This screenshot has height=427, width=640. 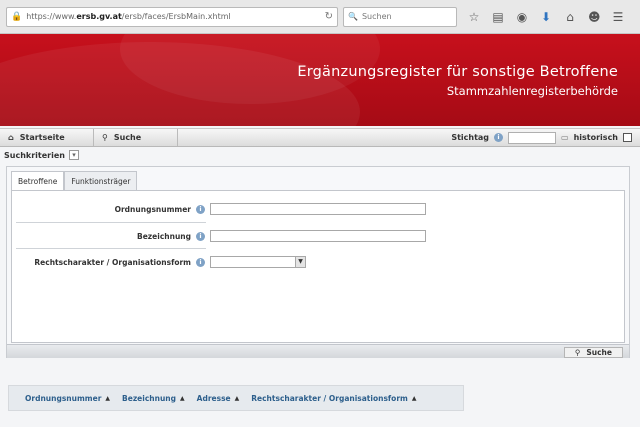 I want to click on bezeichnung-input, so click(x=318, y=236).